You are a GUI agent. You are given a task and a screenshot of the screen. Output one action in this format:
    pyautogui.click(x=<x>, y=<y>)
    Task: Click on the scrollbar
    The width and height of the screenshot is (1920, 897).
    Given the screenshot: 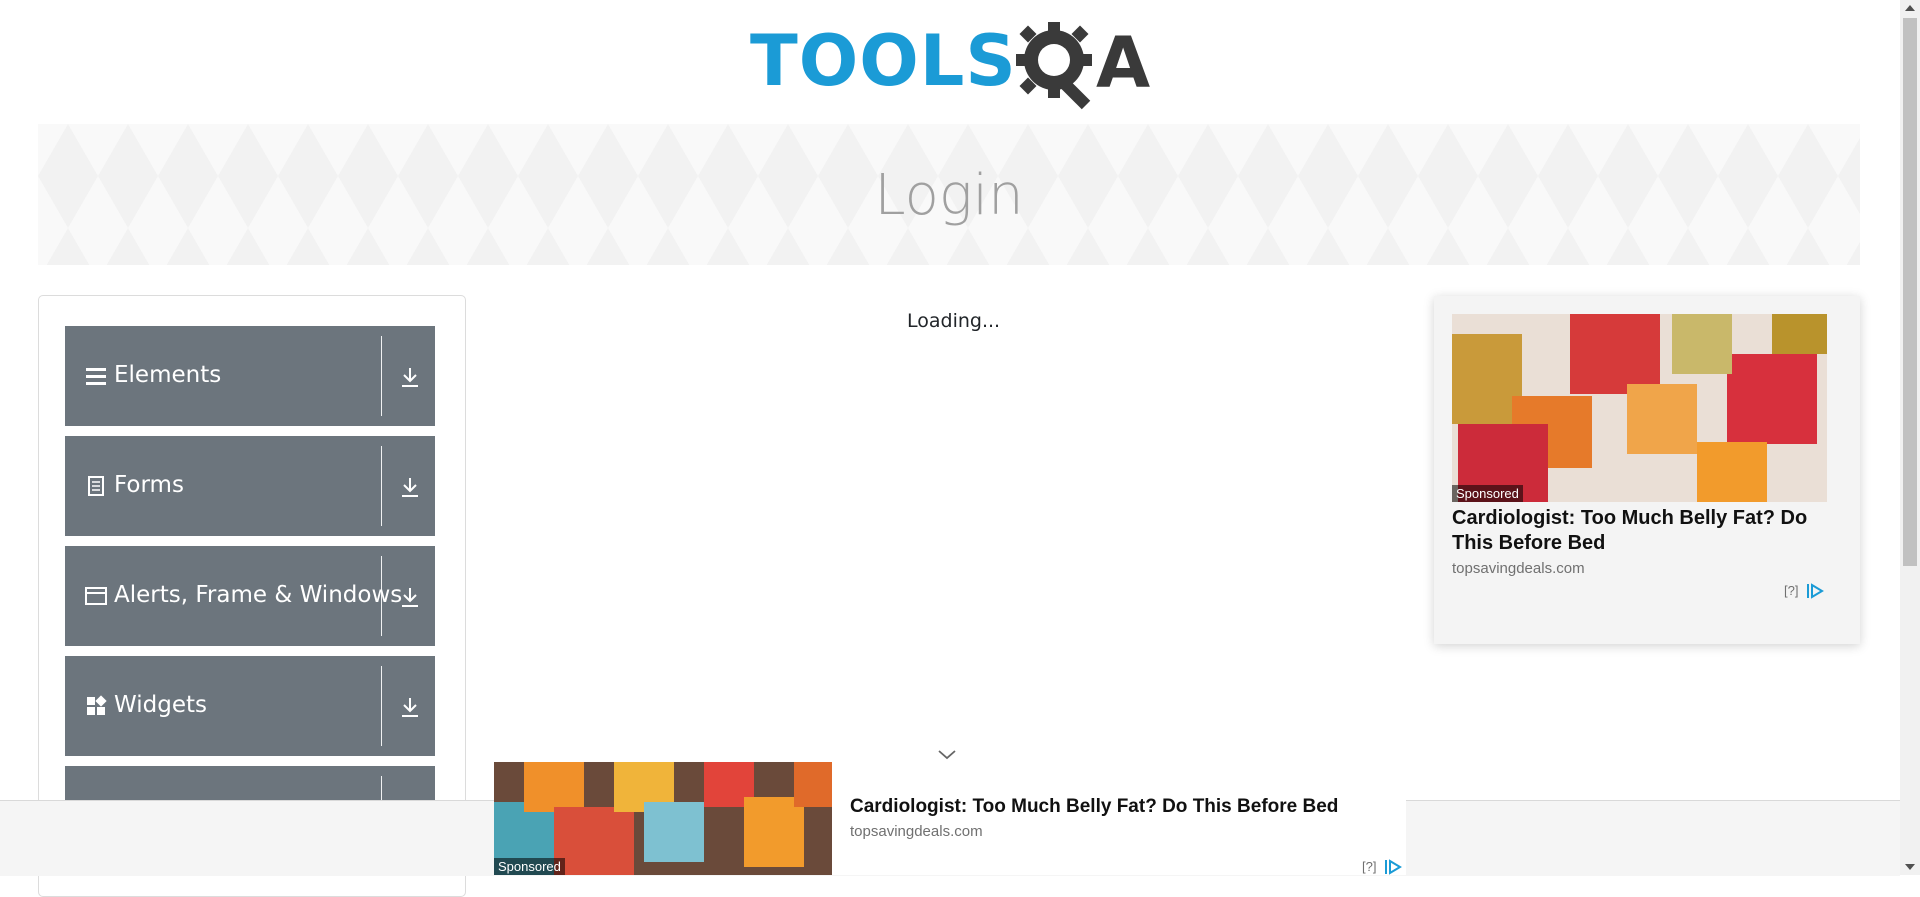 What is the action you would take?
    pyautogui.click(x=1910, y=437)
    